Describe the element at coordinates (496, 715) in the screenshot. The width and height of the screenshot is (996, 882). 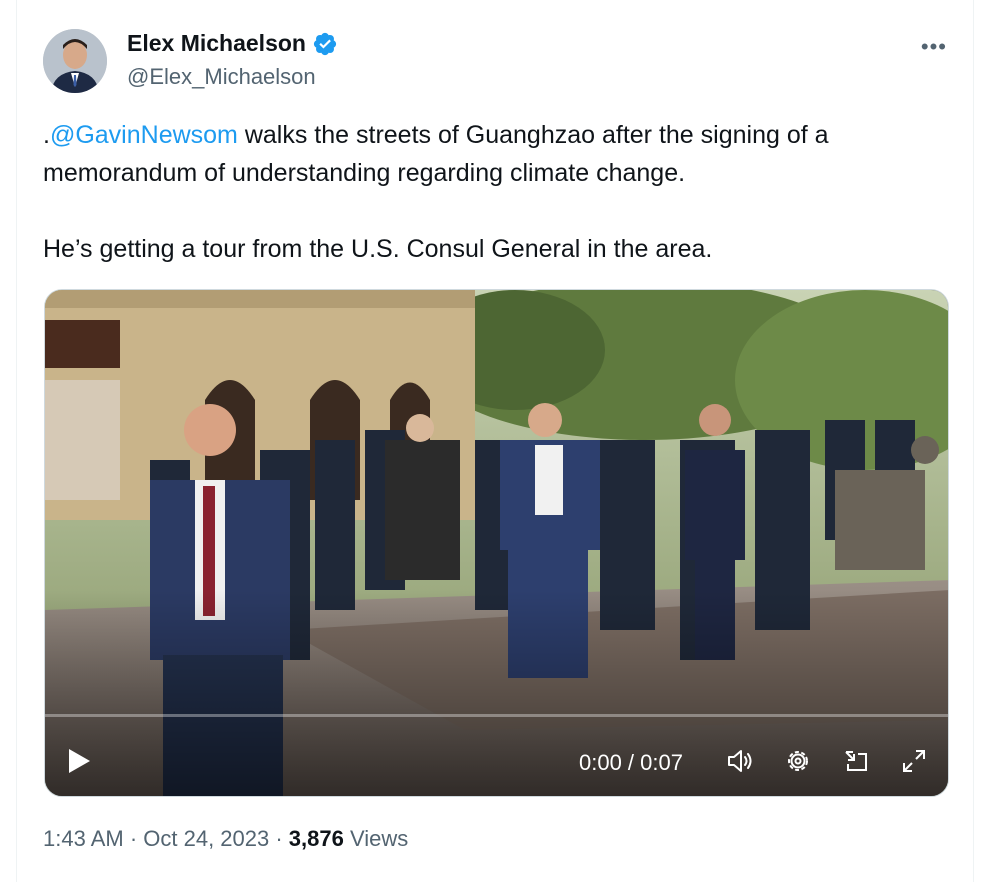
I see `video-progress-bar` at that location.